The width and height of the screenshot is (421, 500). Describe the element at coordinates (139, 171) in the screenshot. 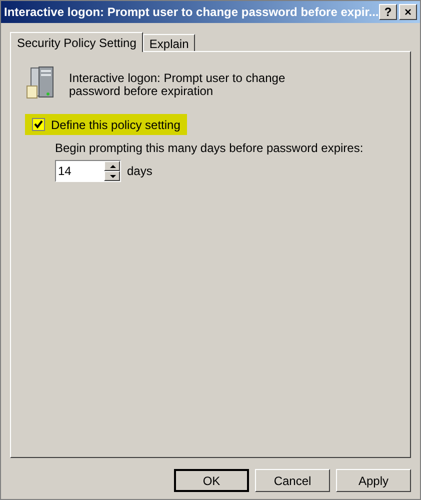

I see `days-unit: days` at that location.